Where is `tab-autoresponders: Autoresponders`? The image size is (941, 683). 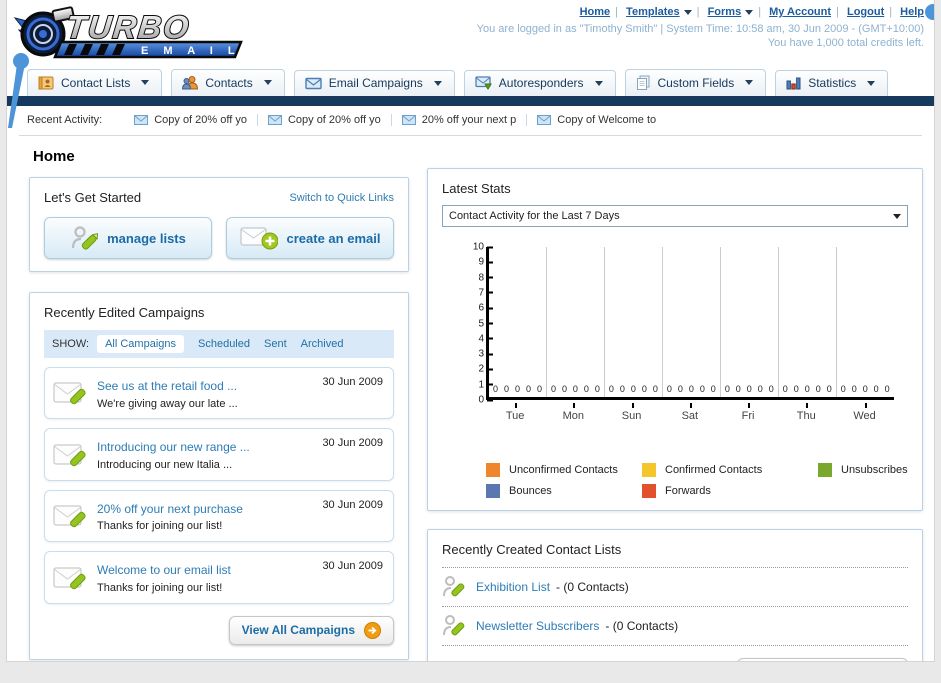
tab-autoresponders: Autoresponders is located at coordinates (539, 83).